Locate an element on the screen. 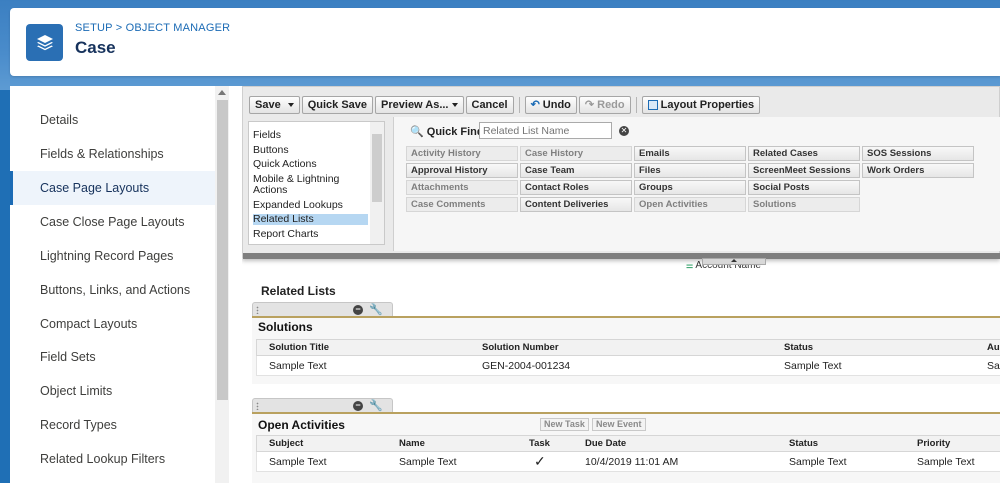 This screenshot has width=1000, height=483. column-header: Solution Number is located at coordinates (520, 347).